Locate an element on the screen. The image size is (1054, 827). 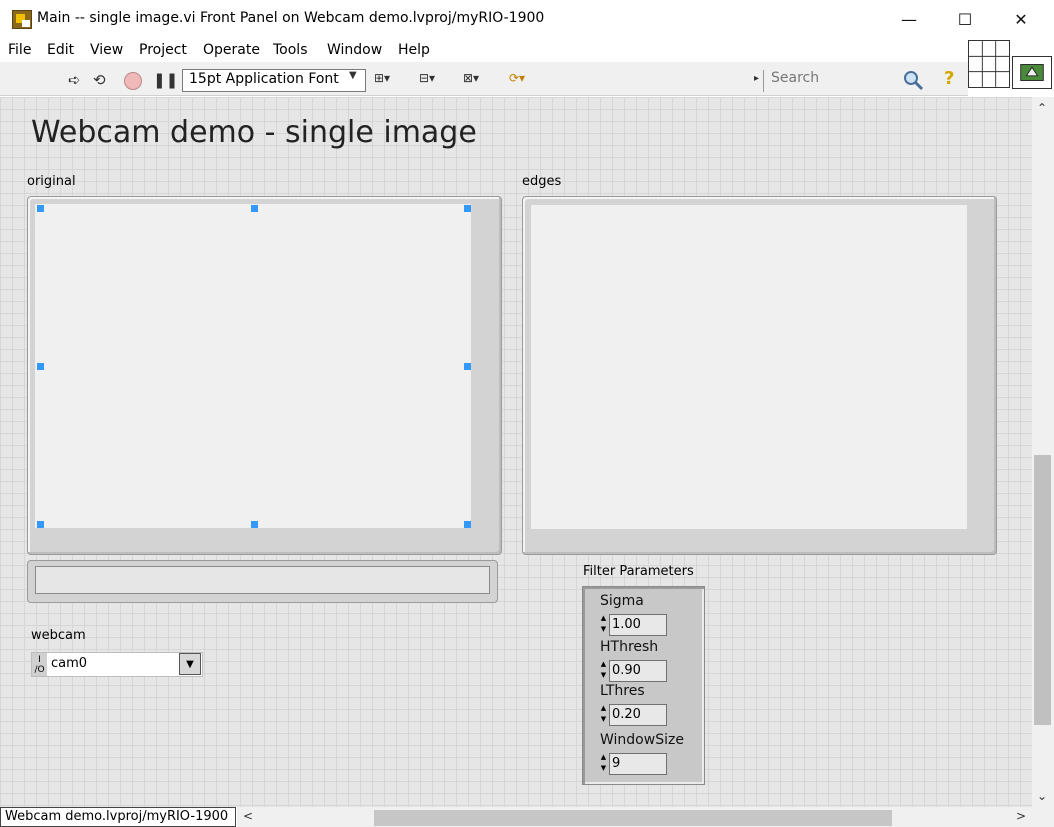
string-indicator-field is located at coordinates (262, 580).